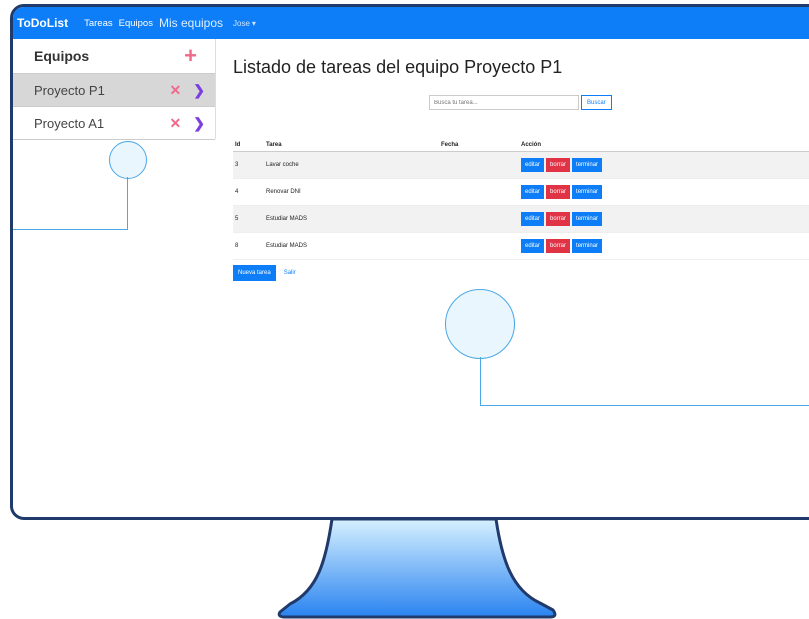  I want to click on user-menu: Jose ▾, so click(244, 23).